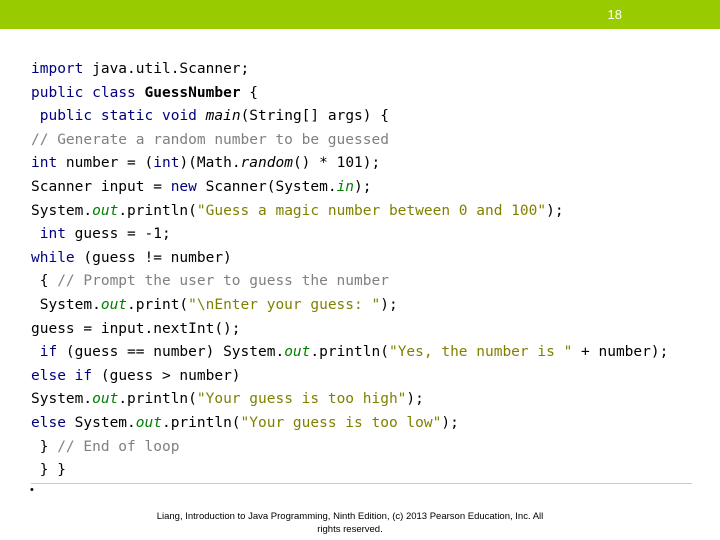  Describe the element at coordinates (105, 163) in the screenshot. I see `code-token: number = (` at that location.